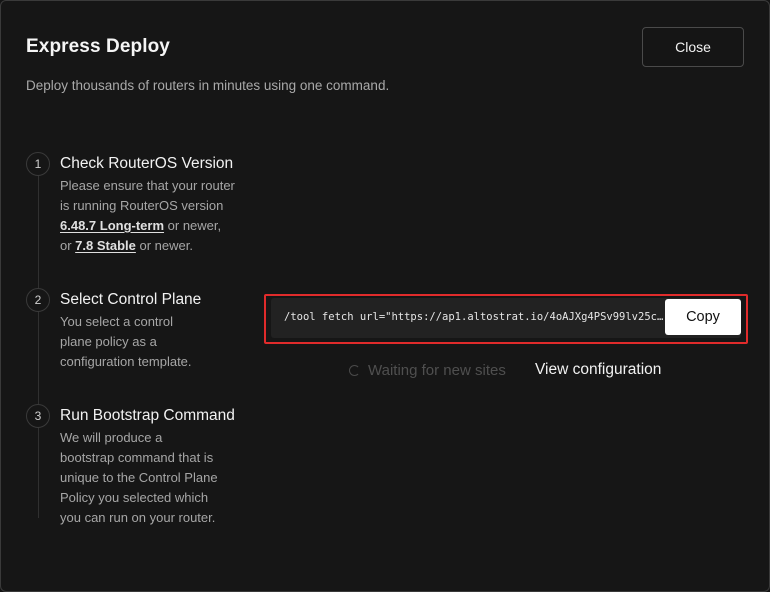  I want to click on step-2-number: 2, so click(38, 300).